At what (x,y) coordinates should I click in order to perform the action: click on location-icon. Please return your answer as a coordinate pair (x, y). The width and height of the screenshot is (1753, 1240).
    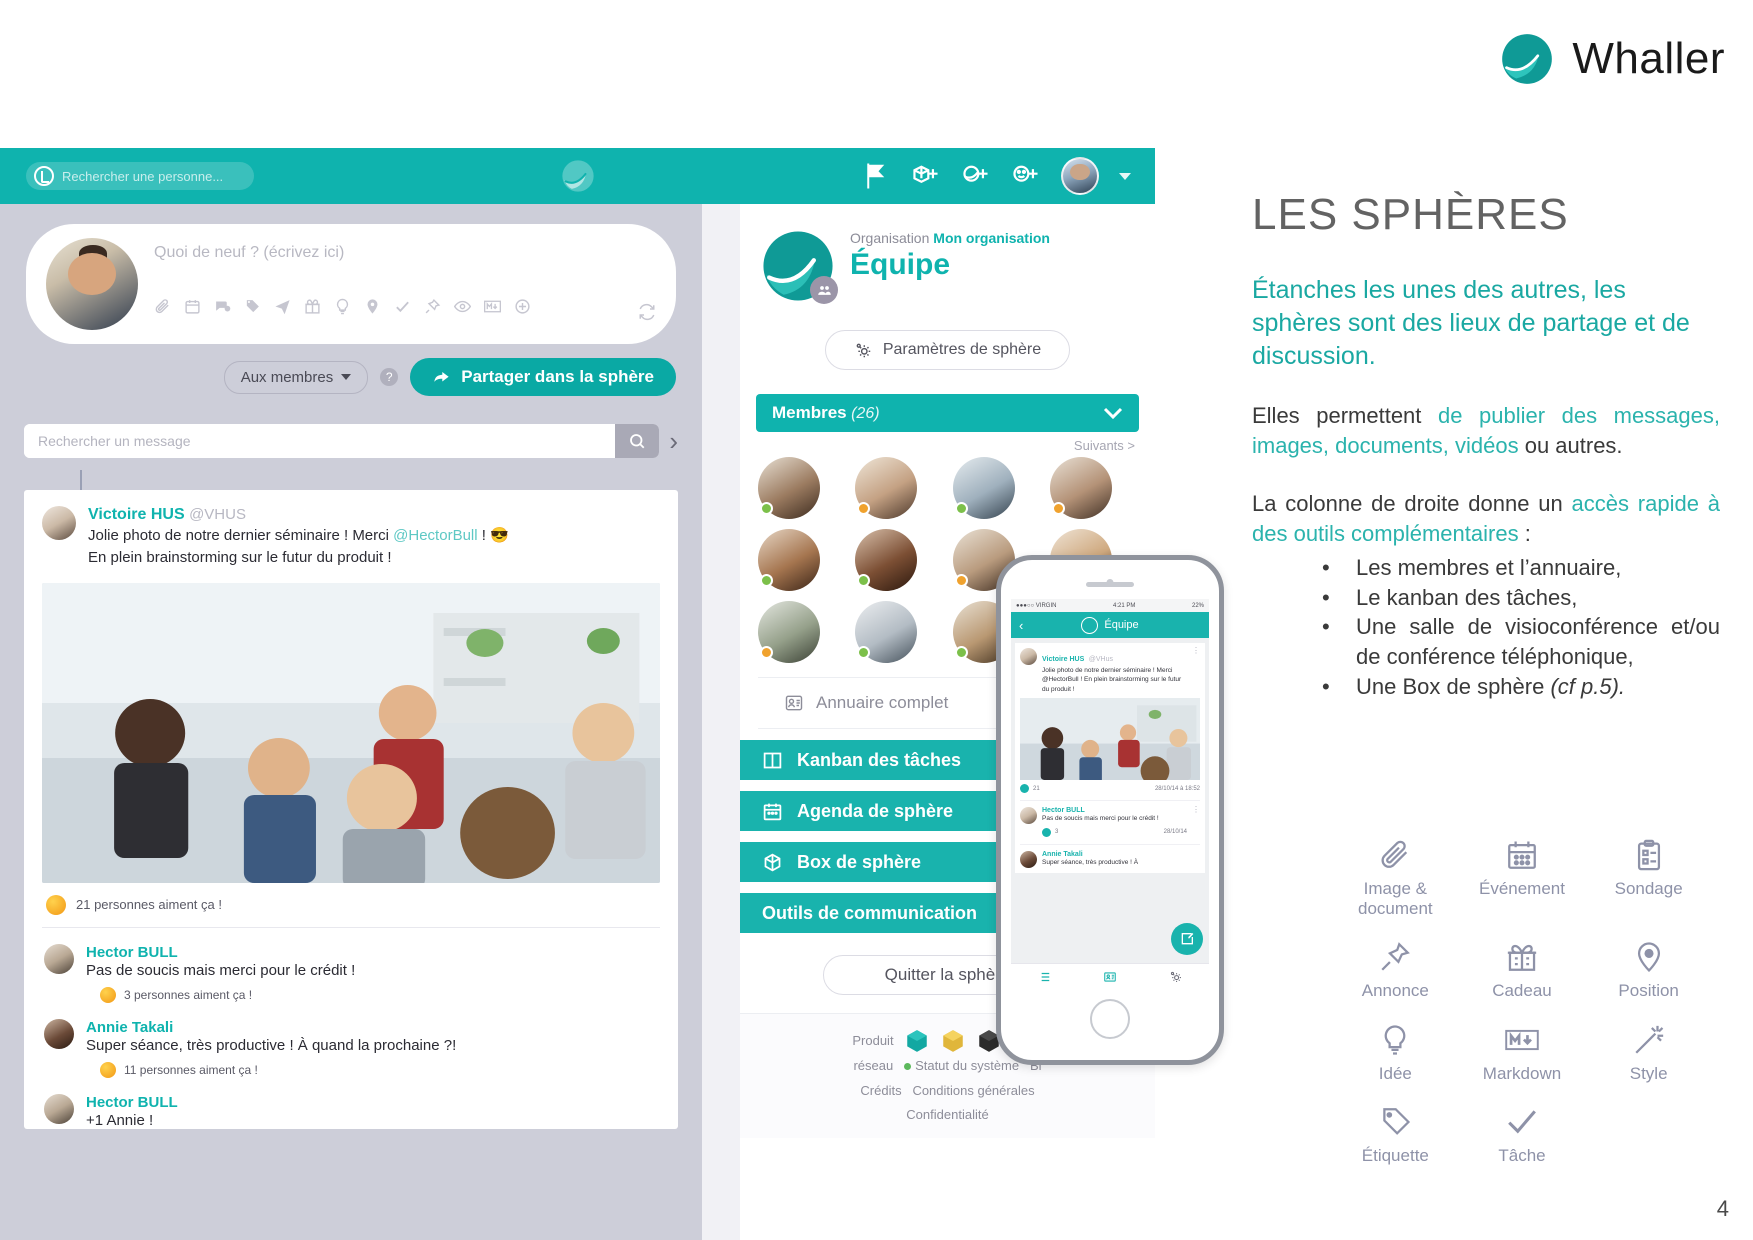
    Looking at the image, I should click on (372, 306).